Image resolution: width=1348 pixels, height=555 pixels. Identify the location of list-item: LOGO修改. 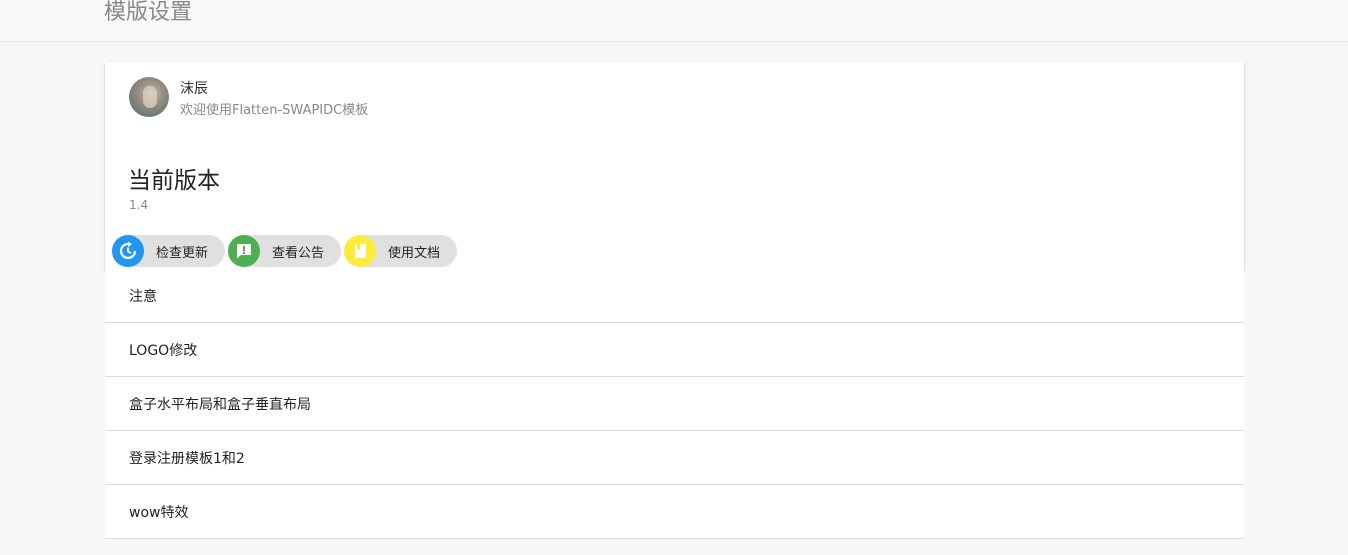
(674, 350).